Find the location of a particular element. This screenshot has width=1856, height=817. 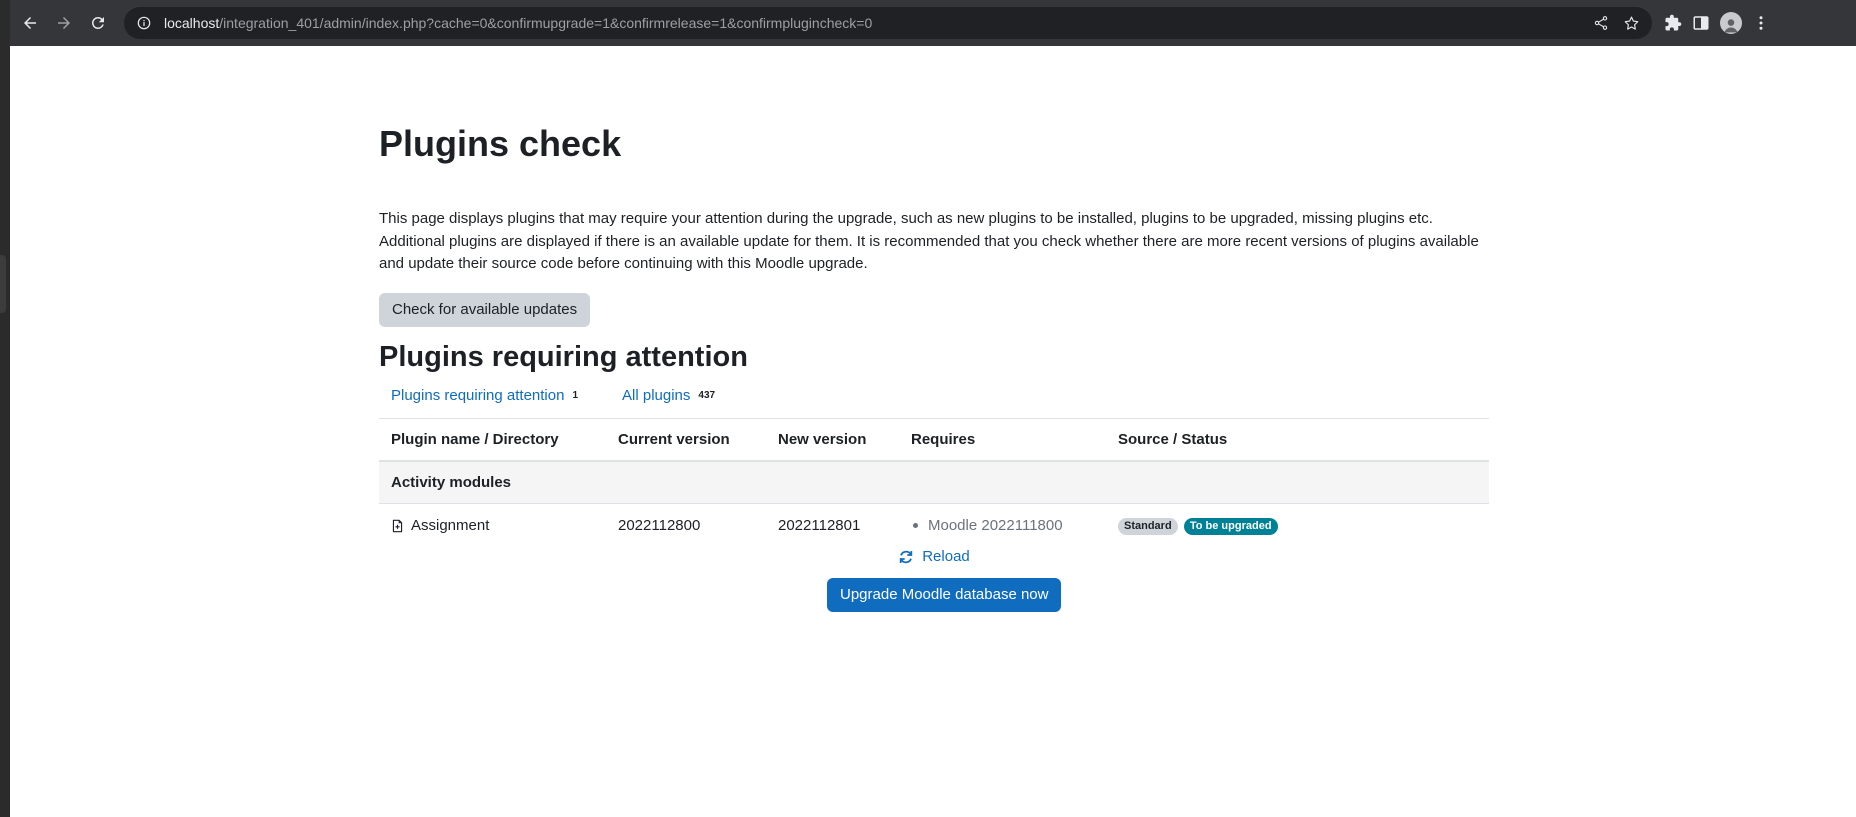

reload-label: Reload is located at coordinates (946, 556).